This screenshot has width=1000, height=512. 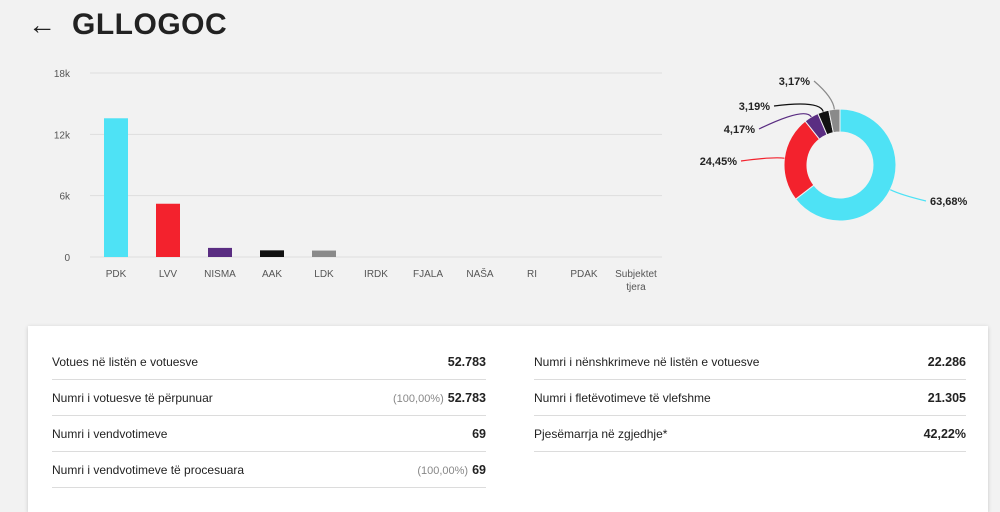 What do you see at coordinates (65, 197) in the screenshot?
I see `y-tick-label: 6k` at bounding box center [65, 197].